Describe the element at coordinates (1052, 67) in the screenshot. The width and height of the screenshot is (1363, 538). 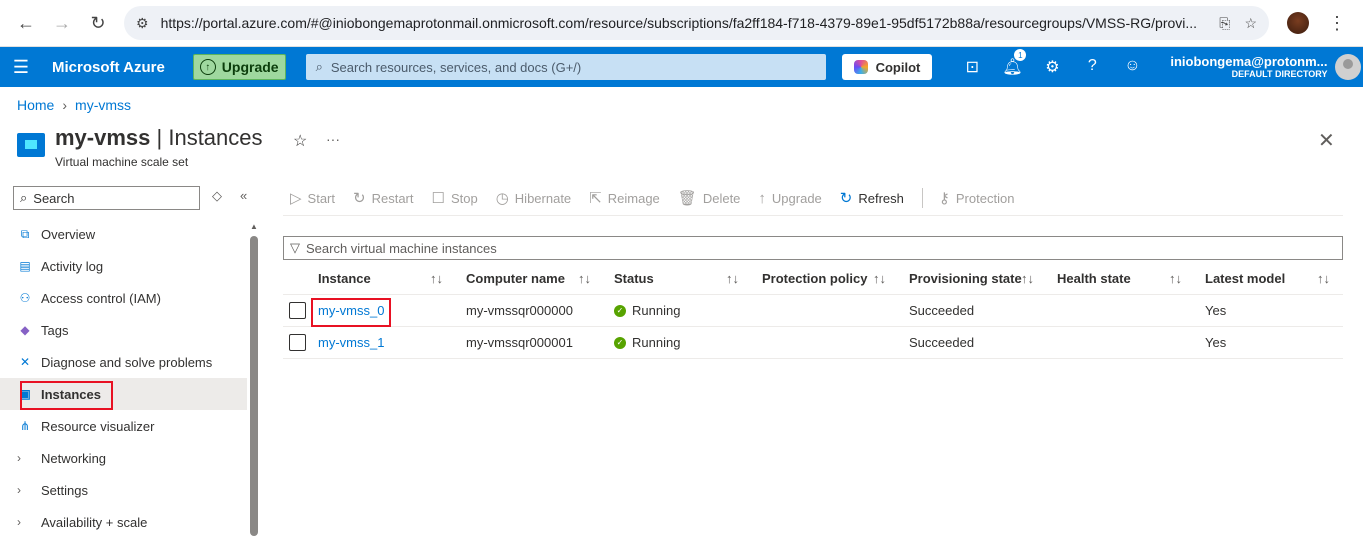
I see `settings-gear-icon: ⚙` at that location.